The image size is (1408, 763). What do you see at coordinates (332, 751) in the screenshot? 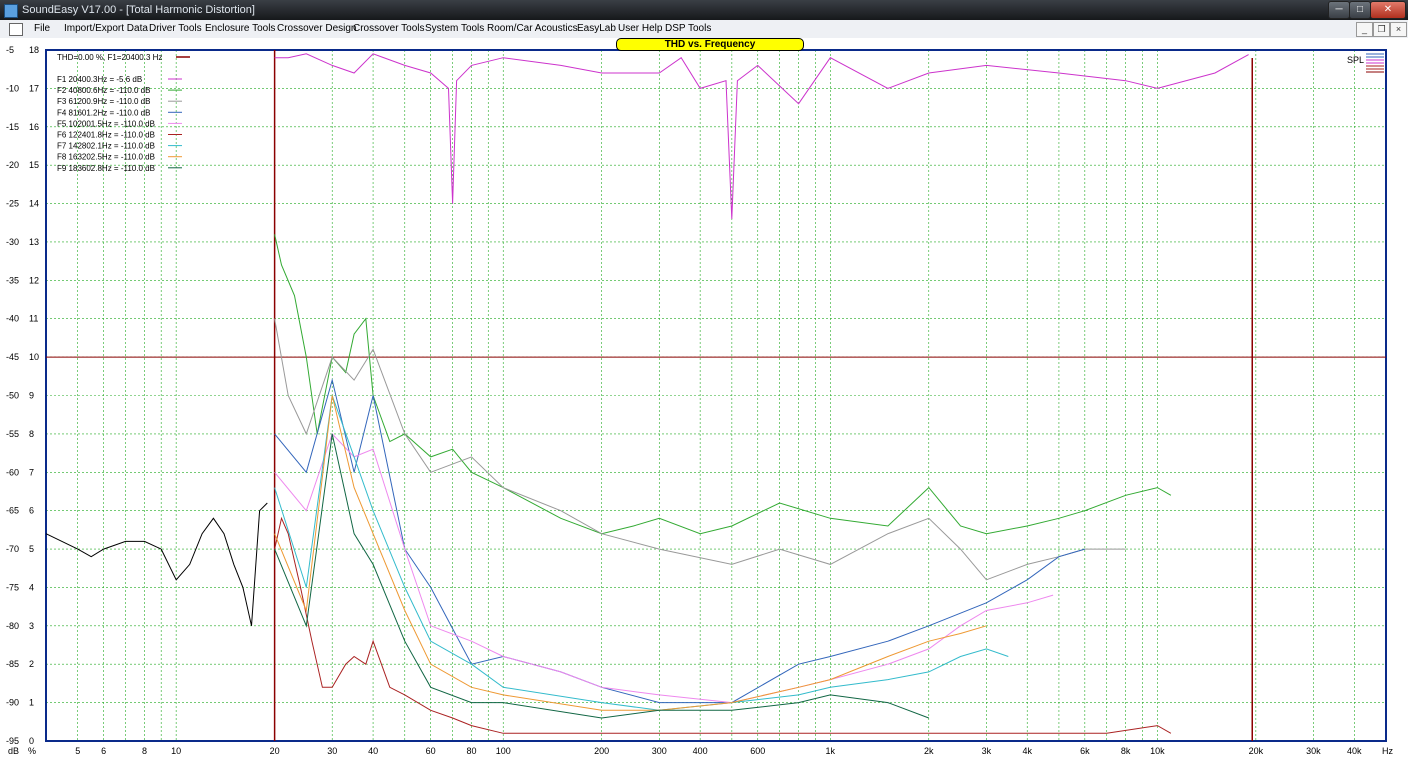
I see `x-tick-label: 30` at bounding box center [332, 751].